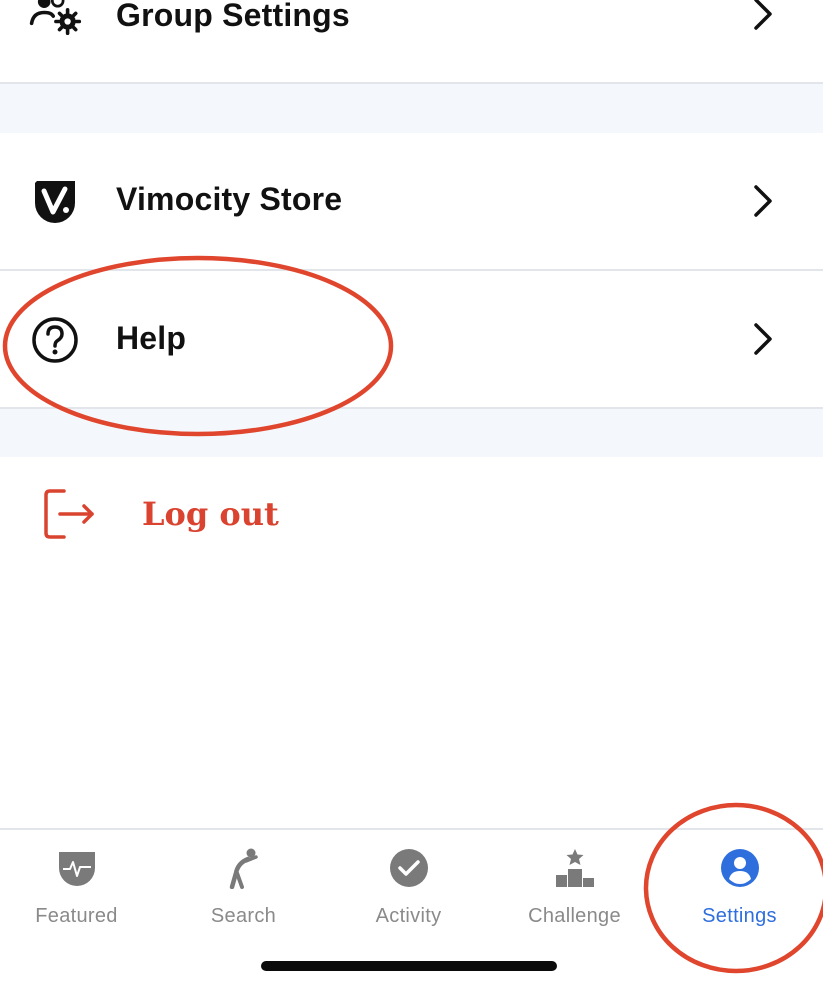  I want to click on tab-featured: Featured, so click(79, 890).